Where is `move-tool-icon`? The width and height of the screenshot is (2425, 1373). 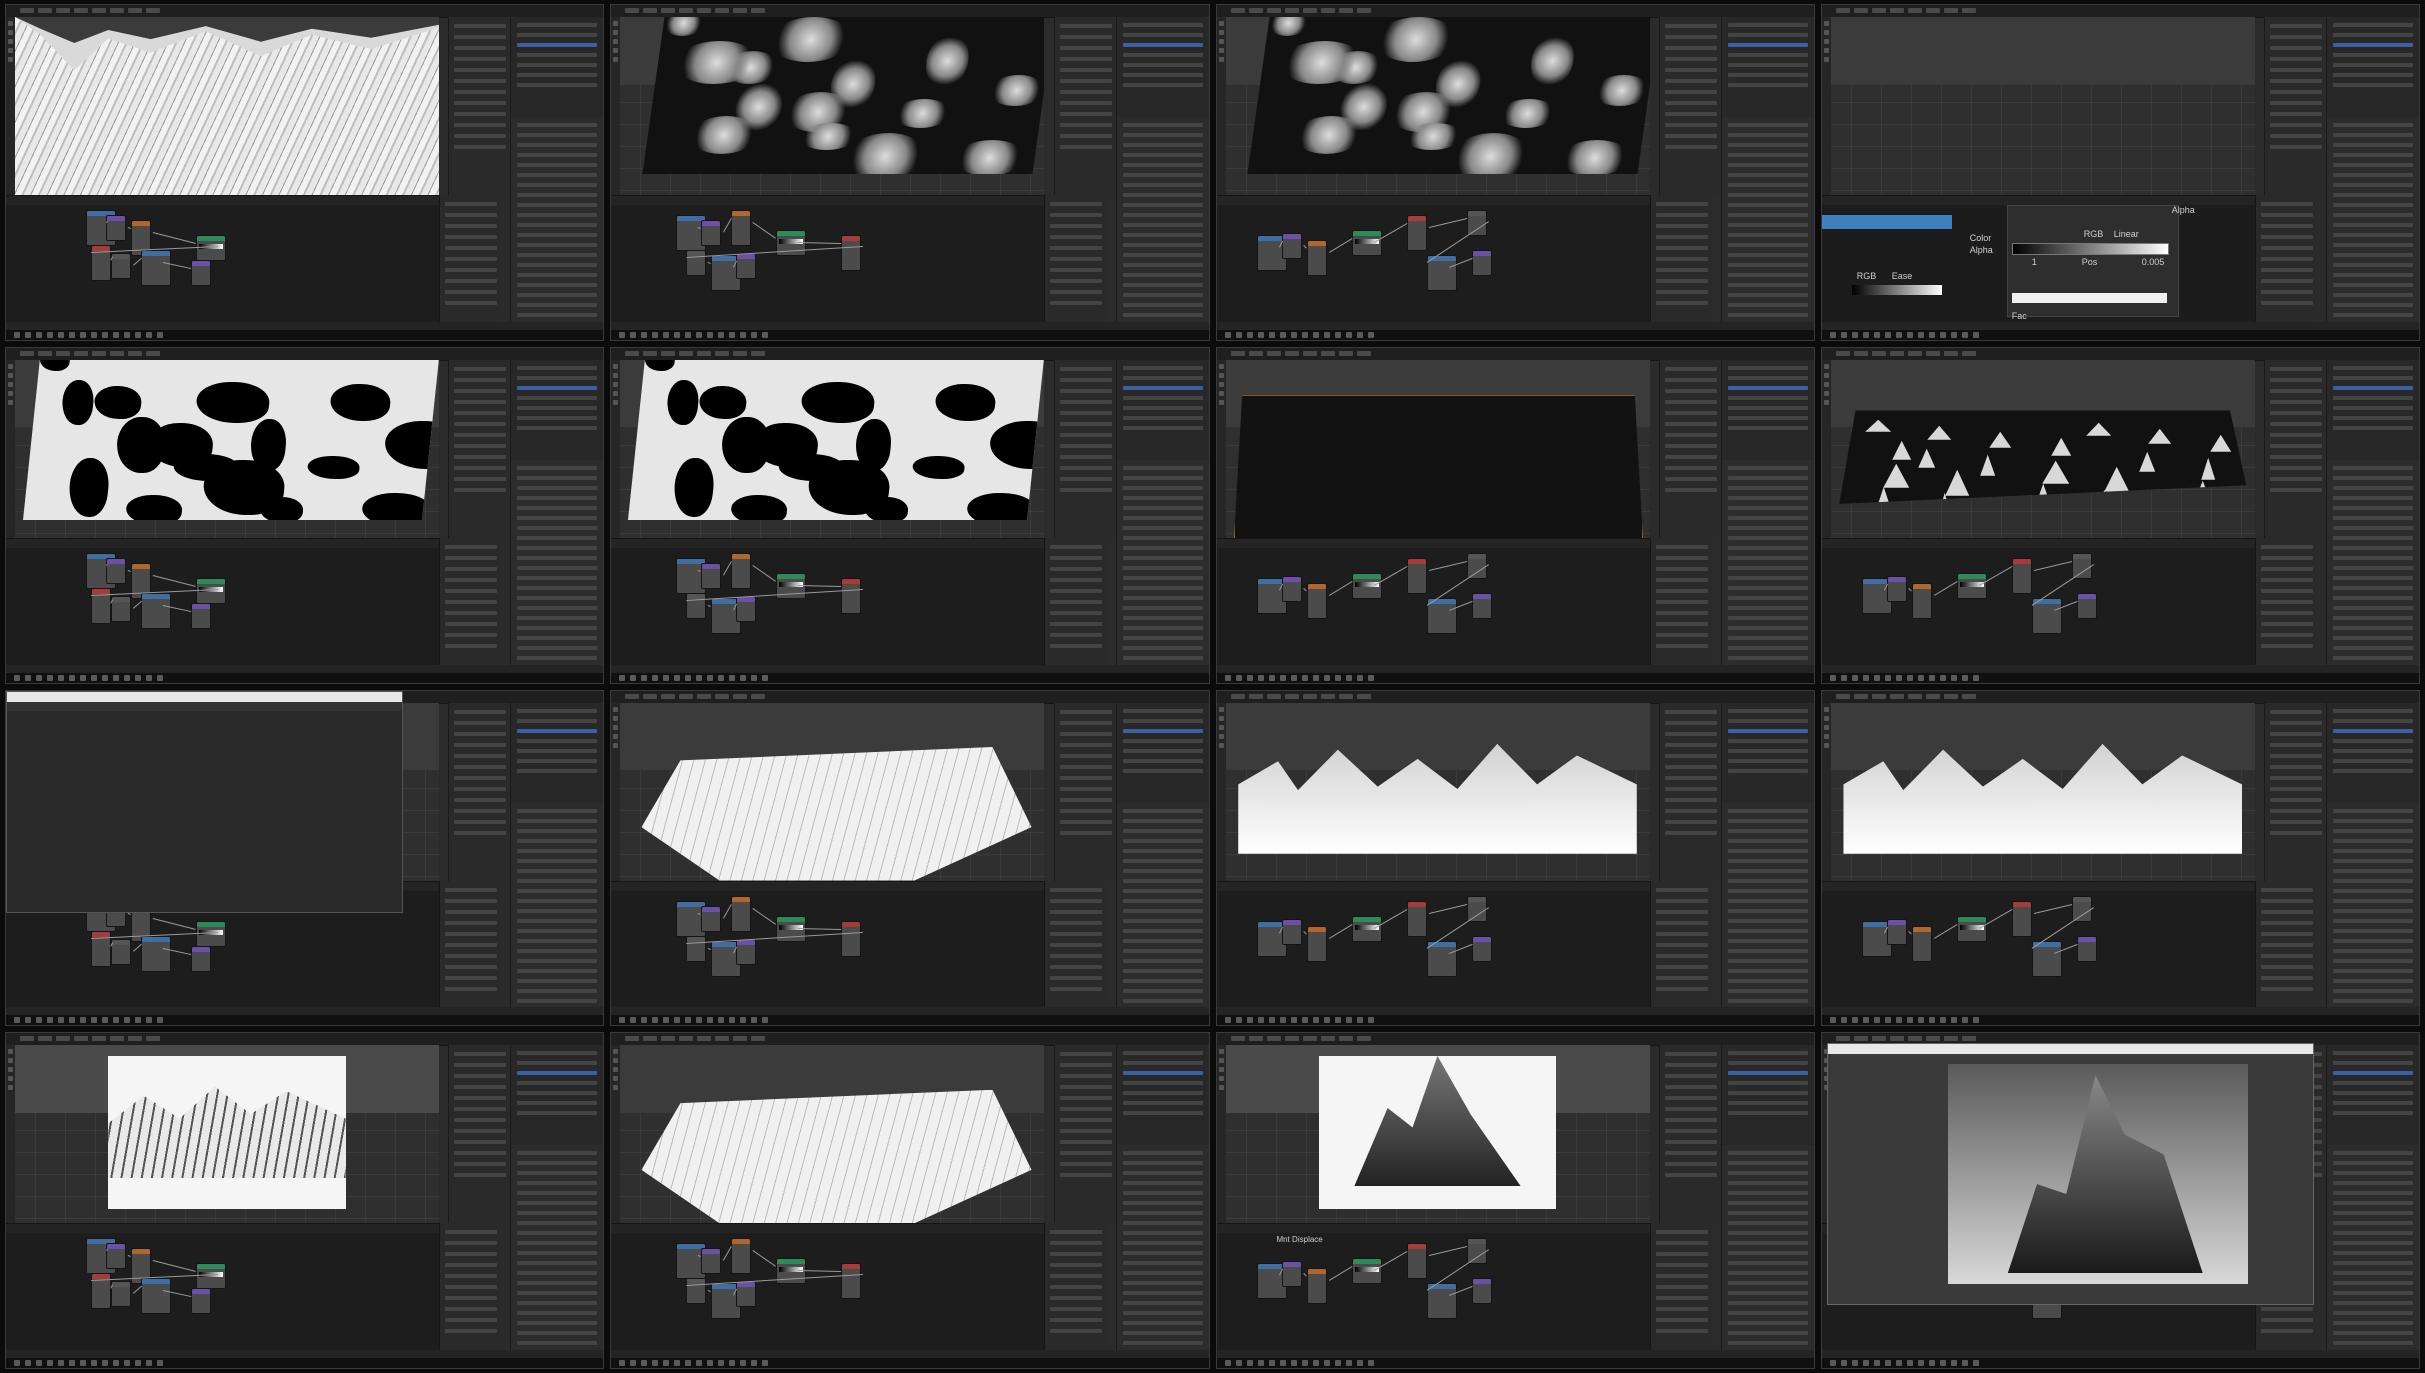
move-tool-icon is located at coordinates (616, 1061).